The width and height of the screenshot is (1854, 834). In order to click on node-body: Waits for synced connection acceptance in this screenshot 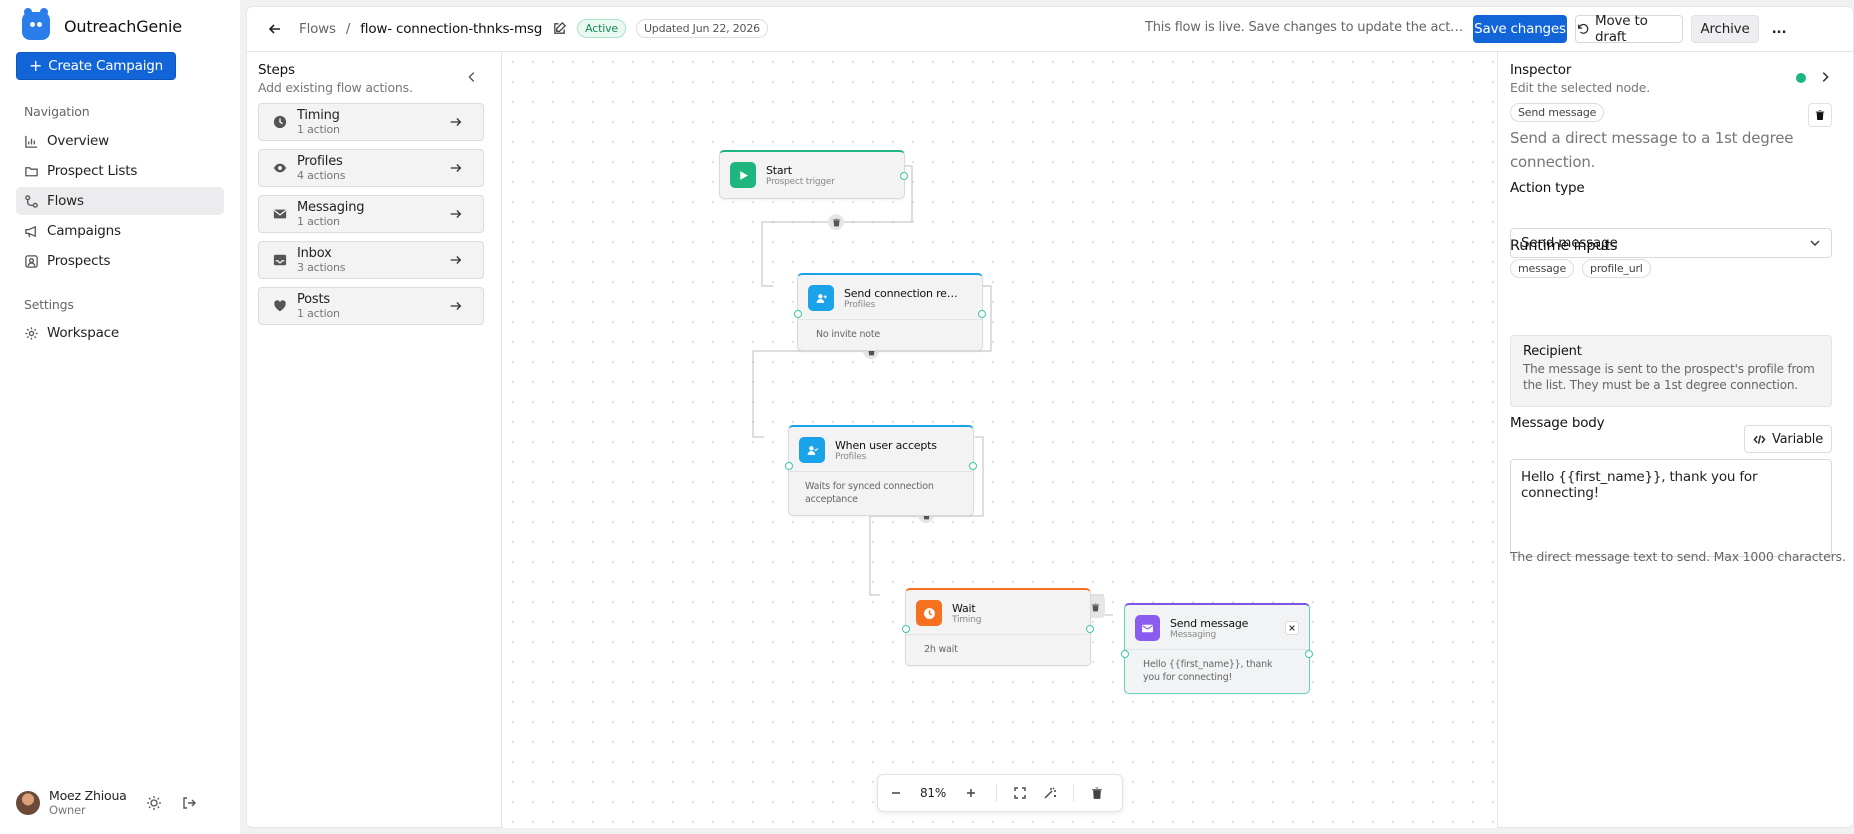, I will do `click(881, 493)`.